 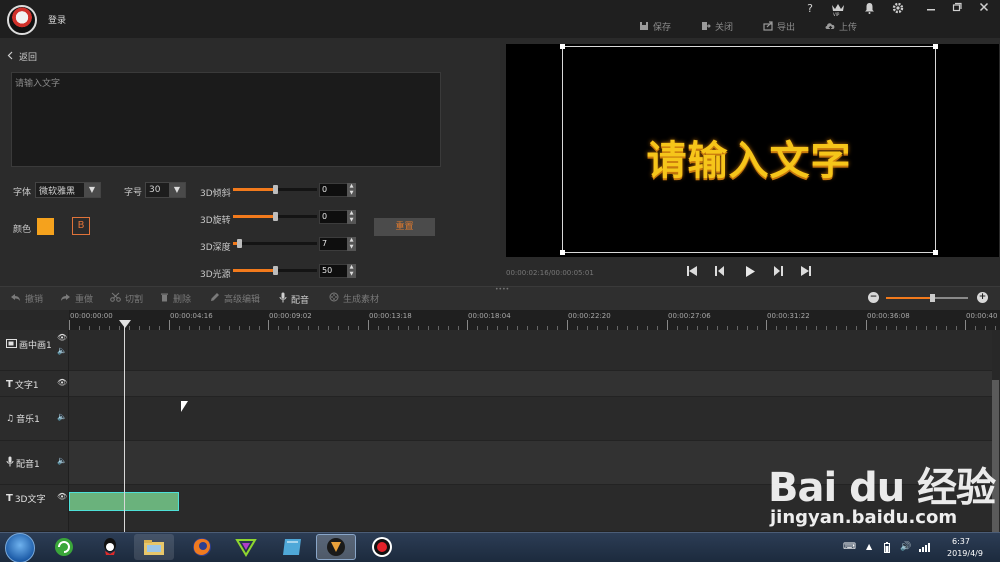 I want to click on panel-splitter: ••••, so click(x=502, y=289).